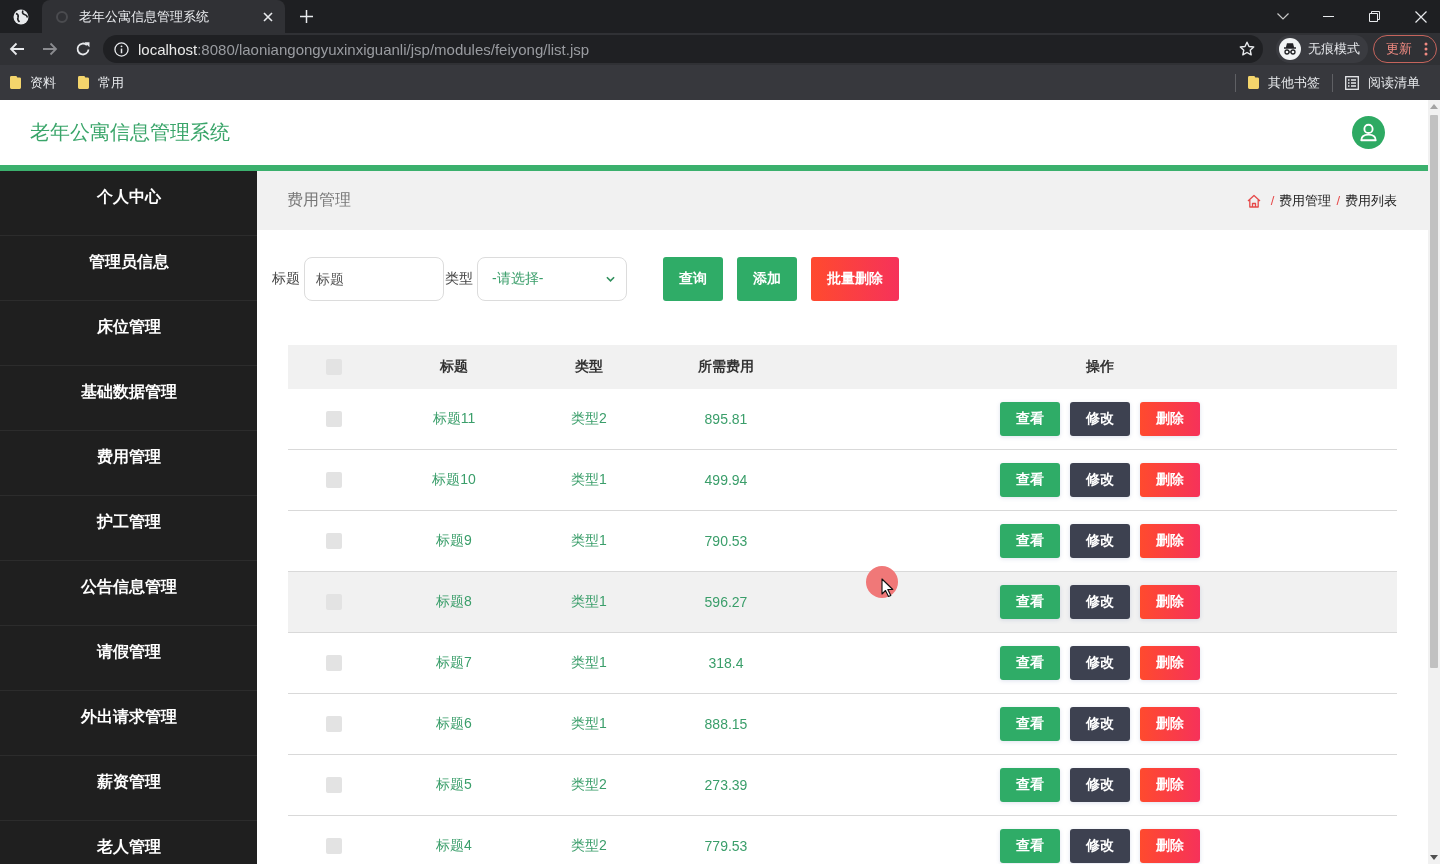 This screenshot has height=864, width=1440. Describe the element at coordinates (50, 49) in the screenshot. I see `forward-arrow-icon` at that location.